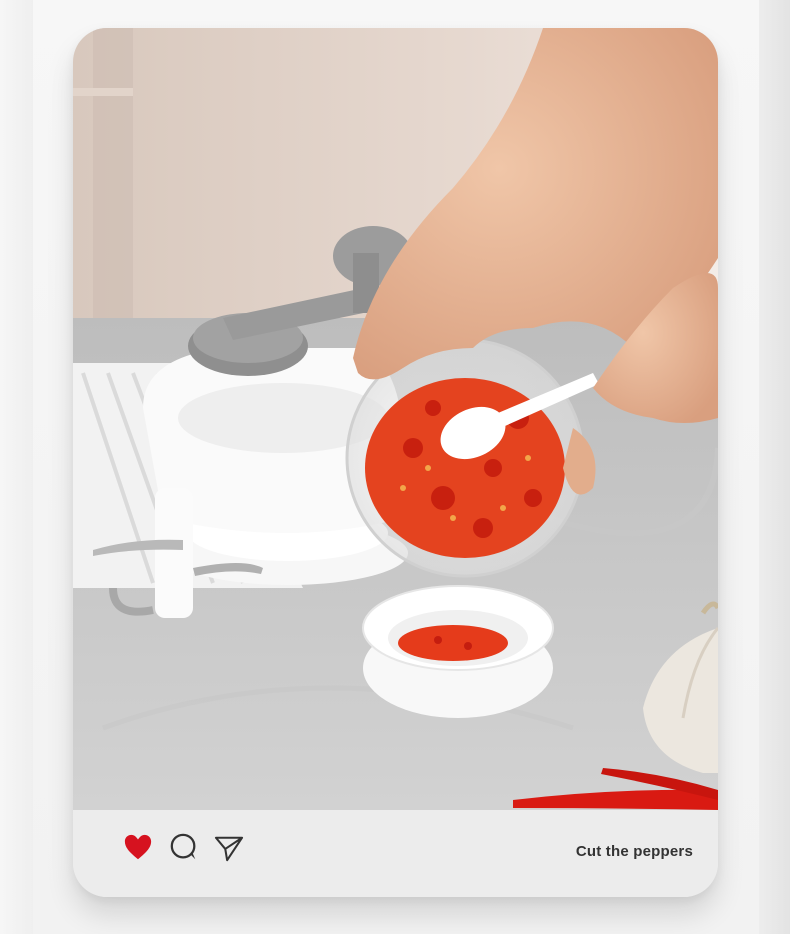 This screenshot has height=934, width=790. I want to click on heart-icon, so click(138, 847).